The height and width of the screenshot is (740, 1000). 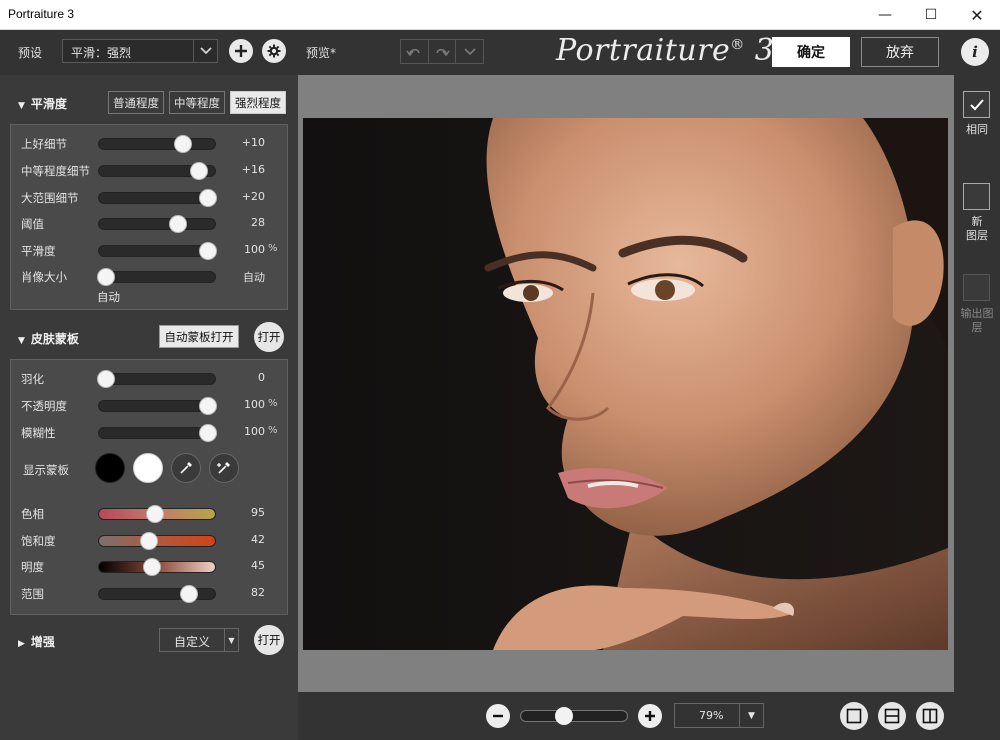 What do you see at coordinates (241, 51) in the screenshot?
I see `add-preset-button` at bounding box center [241, 51].